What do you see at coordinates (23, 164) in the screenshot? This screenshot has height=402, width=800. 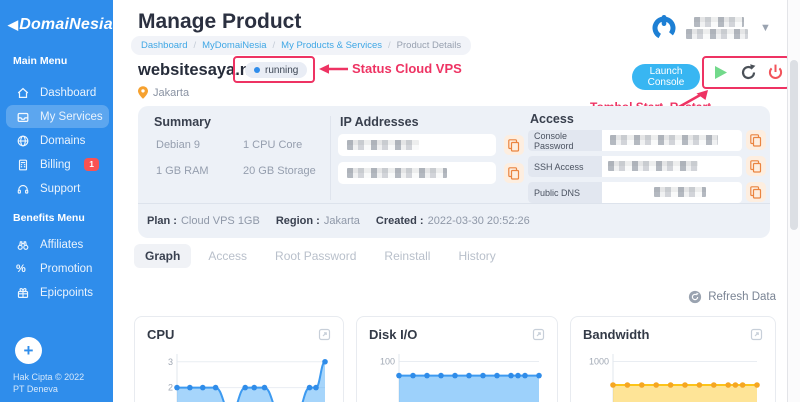 I see `billing-icon` at bounding box center [23, 164].